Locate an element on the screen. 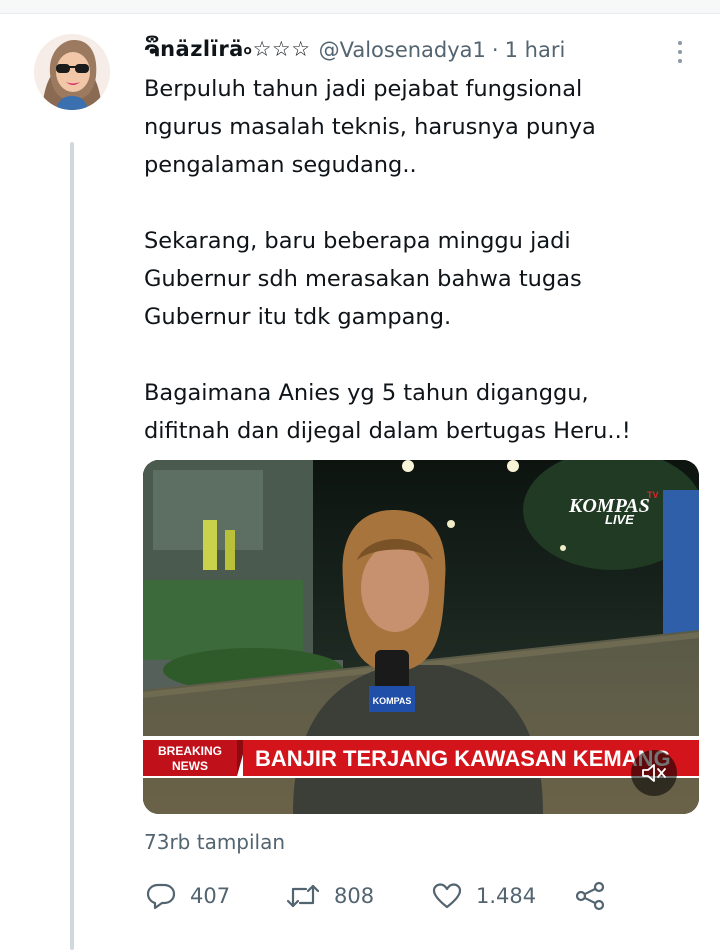 The height and width of the screenshot is (950, 720). tweet-header: ຈຶnäzlïrä৹☆☆☆ @Valosenadya1 · 1 hari is located at coordinates (354, 50).